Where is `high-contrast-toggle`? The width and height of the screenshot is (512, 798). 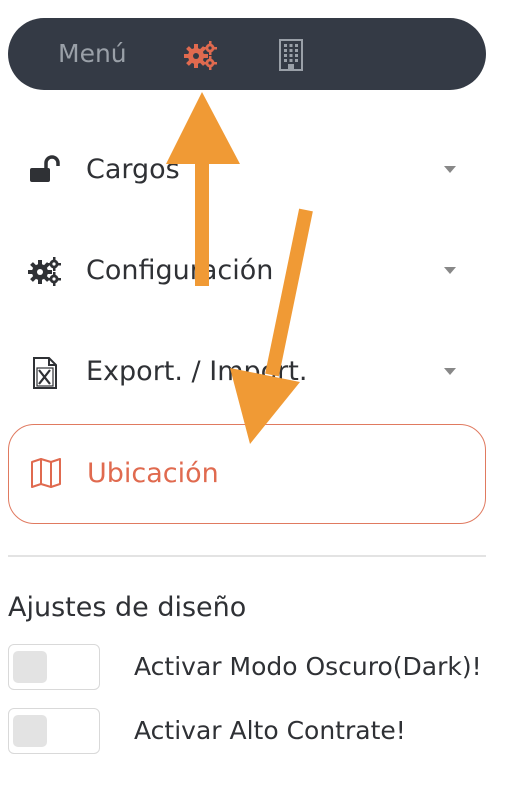 high-contrast-toggle is located at coordinates (54, 731).